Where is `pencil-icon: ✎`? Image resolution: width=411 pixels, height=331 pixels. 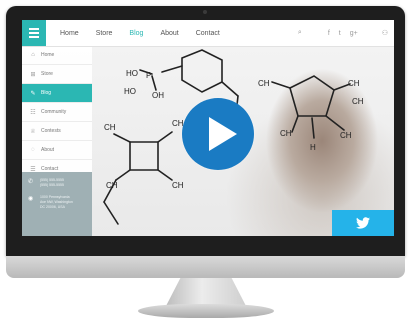
pencil-icon: ✎ is located at coordinates (33, 93).